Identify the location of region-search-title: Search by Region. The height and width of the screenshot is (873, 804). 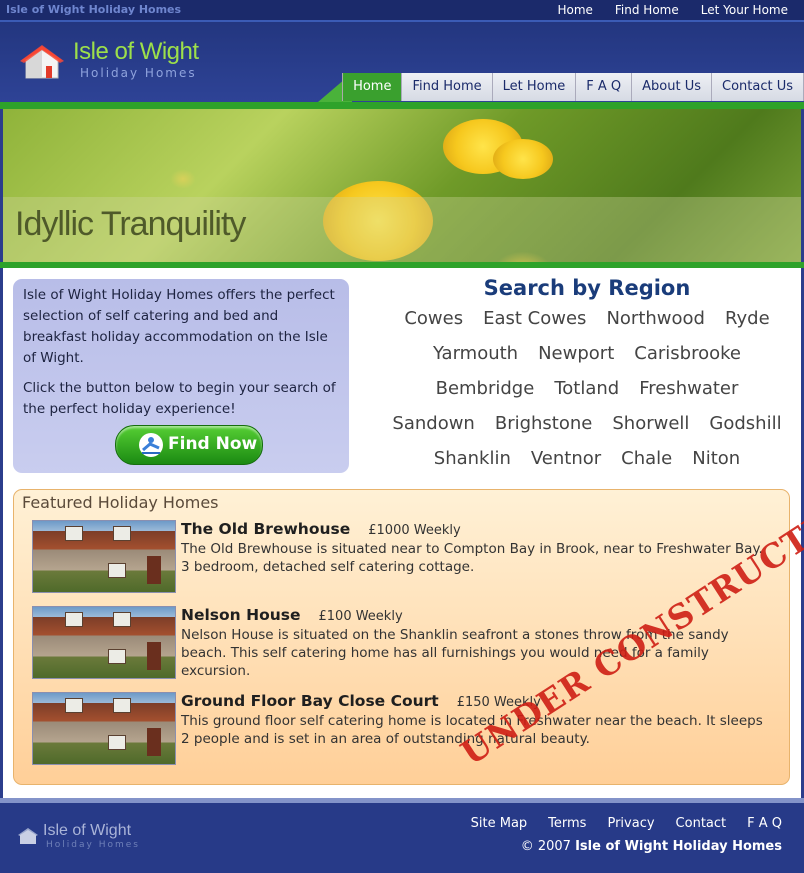
(587, 288).